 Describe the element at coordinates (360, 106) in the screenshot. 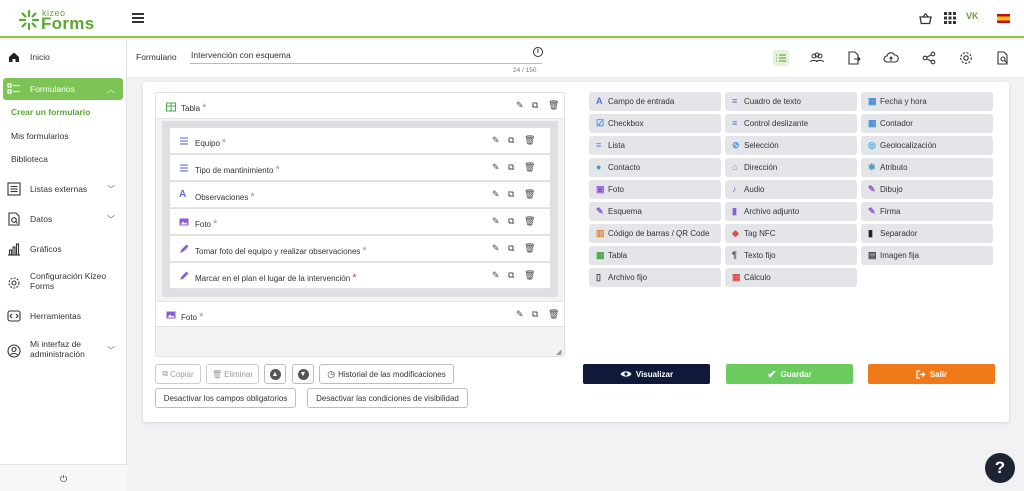

I see `table-field-row: Tabla * ✎ ⧉ 🗑` at that location.